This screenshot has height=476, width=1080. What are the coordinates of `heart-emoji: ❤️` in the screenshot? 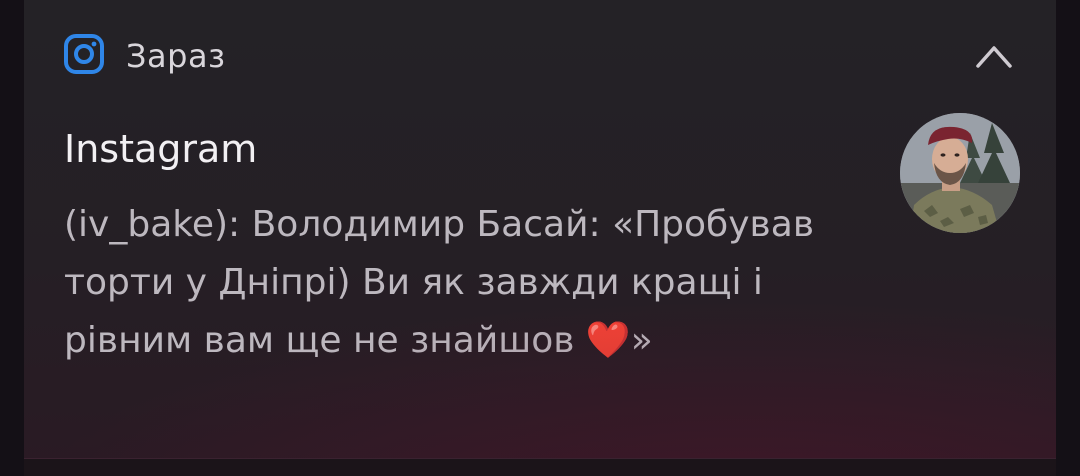 It's located at (608, 340).